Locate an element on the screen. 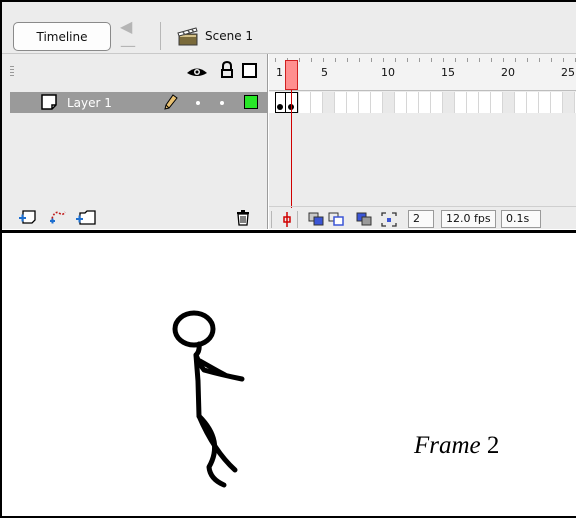 This screenshot has height=518, width=576. elapsed-time-field: 0.1s is located at coordinates (521, 219).